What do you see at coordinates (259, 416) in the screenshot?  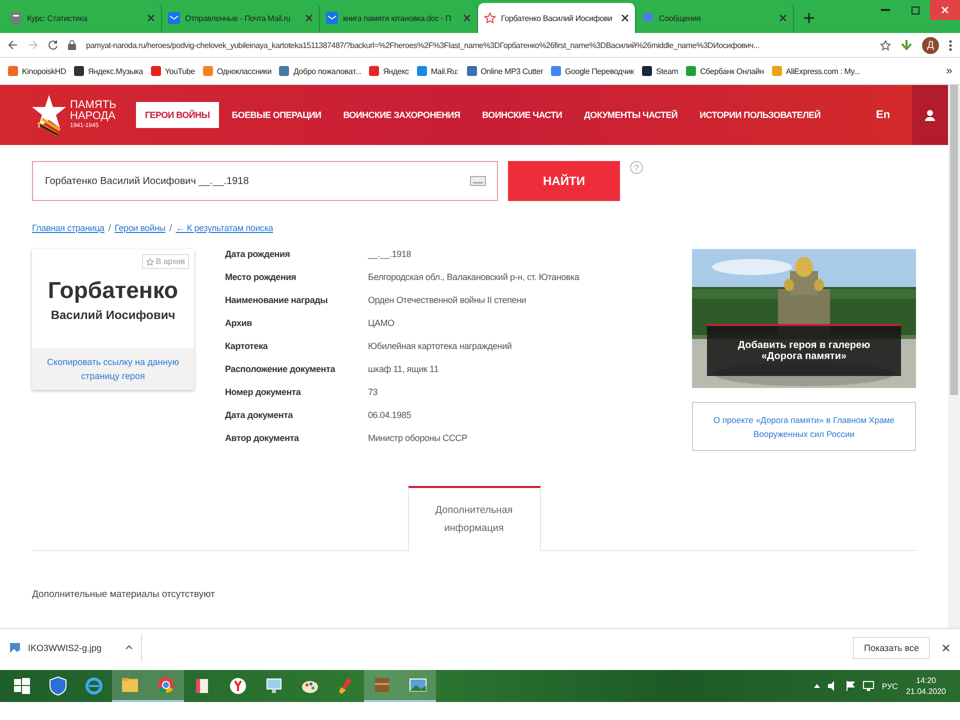 I see `detail-label: Дата документа` at bounding box center [259, 416].